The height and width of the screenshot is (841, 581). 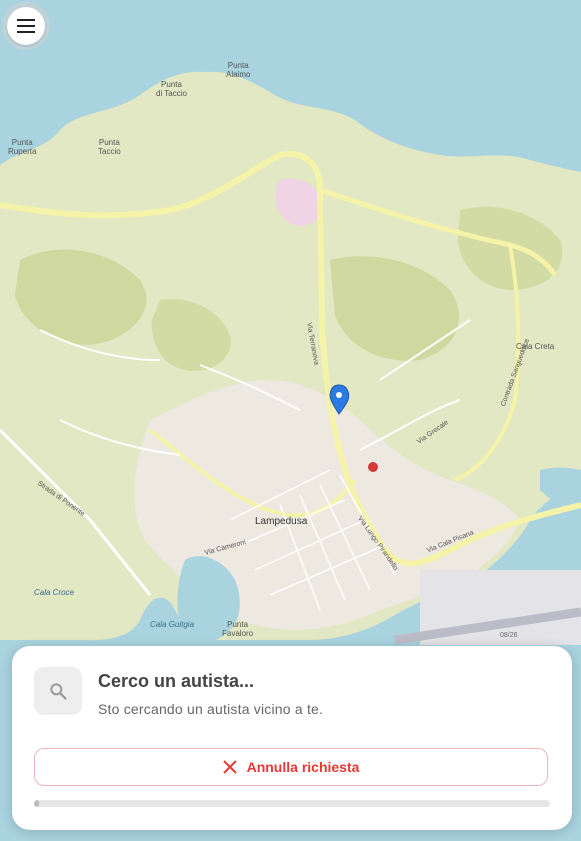 I want to click on search-icon, so click(x=58, y=691).